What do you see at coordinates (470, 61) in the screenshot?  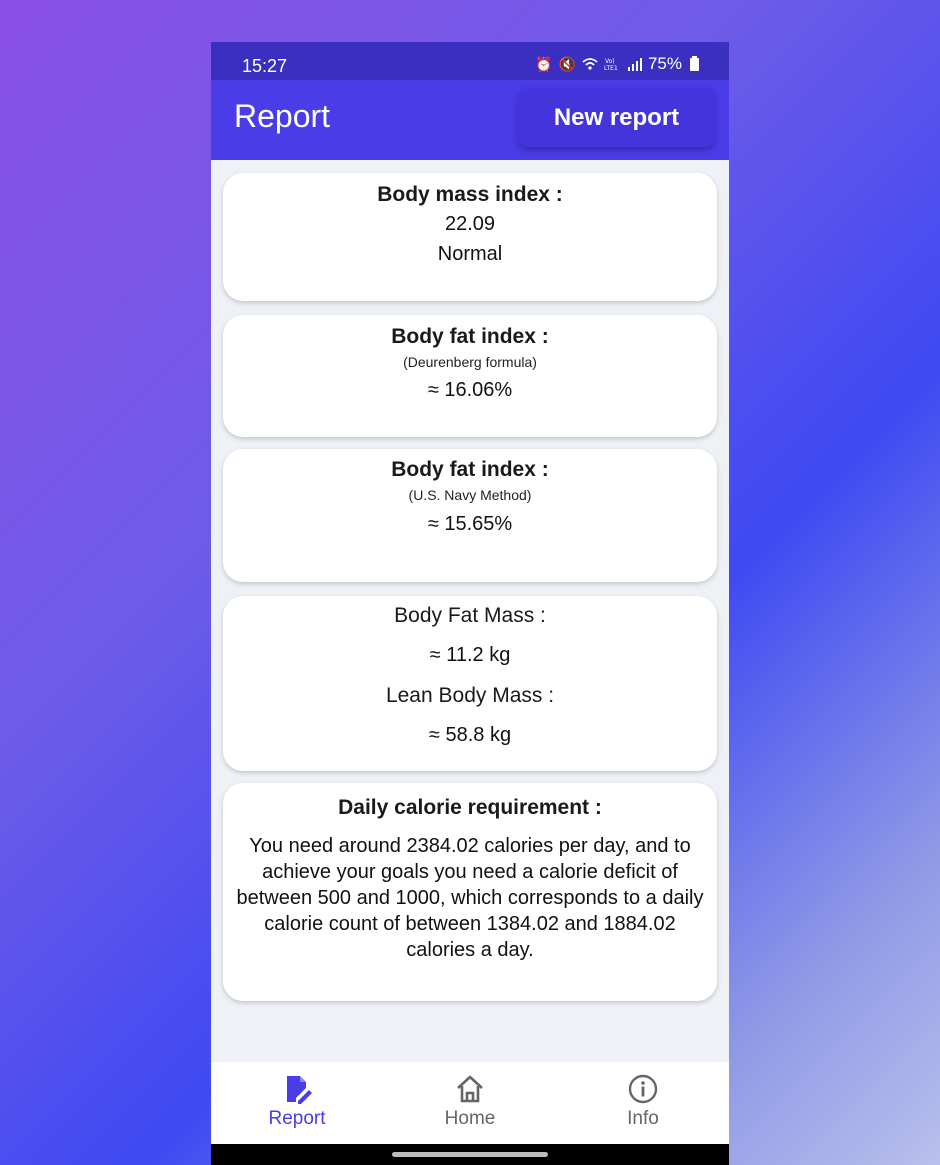 I see `status-bar: 15:27 ⏰ 🔇 Vo) LTE1 75%` at bounding box center [470, 61].